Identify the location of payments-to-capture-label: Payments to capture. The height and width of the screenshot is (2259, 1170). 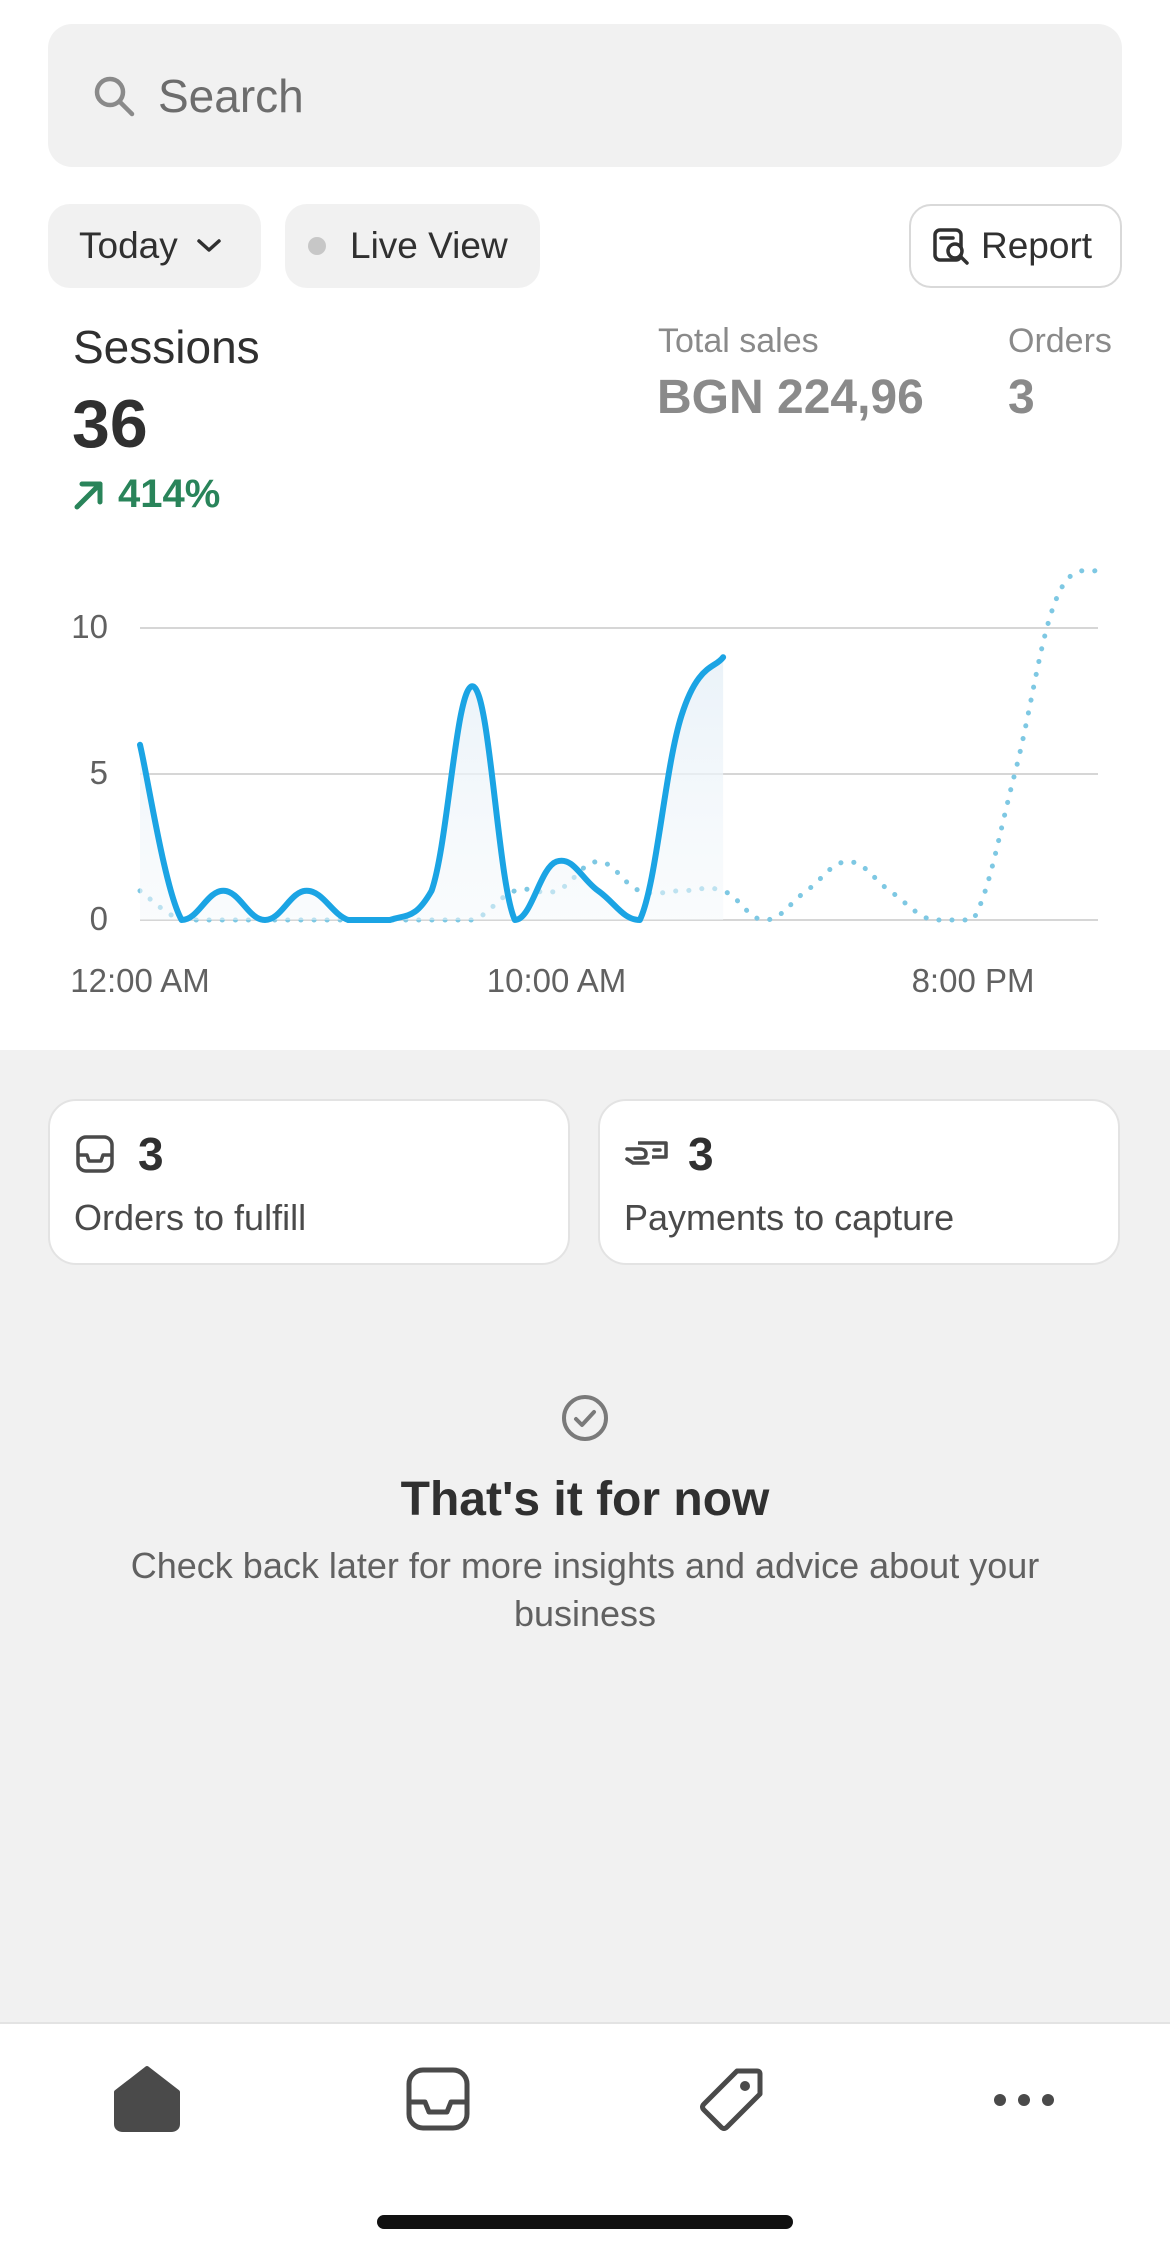
(789, 1217).